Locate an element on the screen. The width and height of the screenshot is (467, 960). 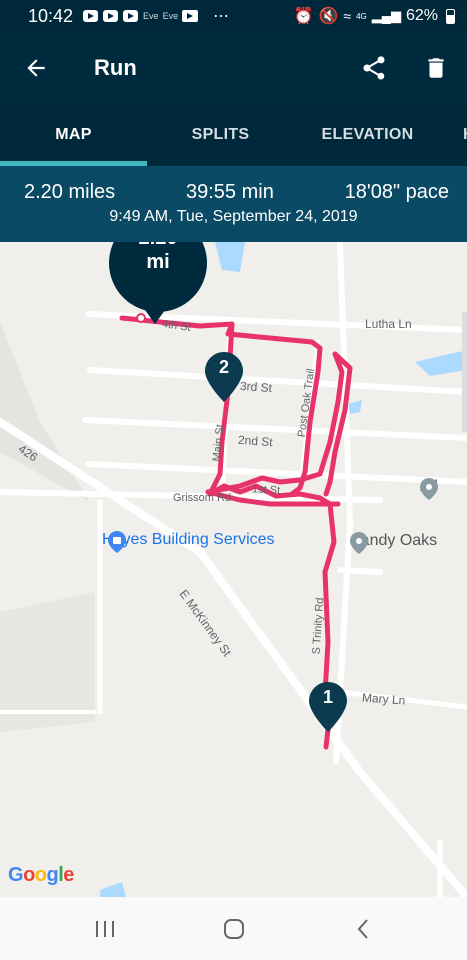
system-back-button is located at coordinates (363, 928).